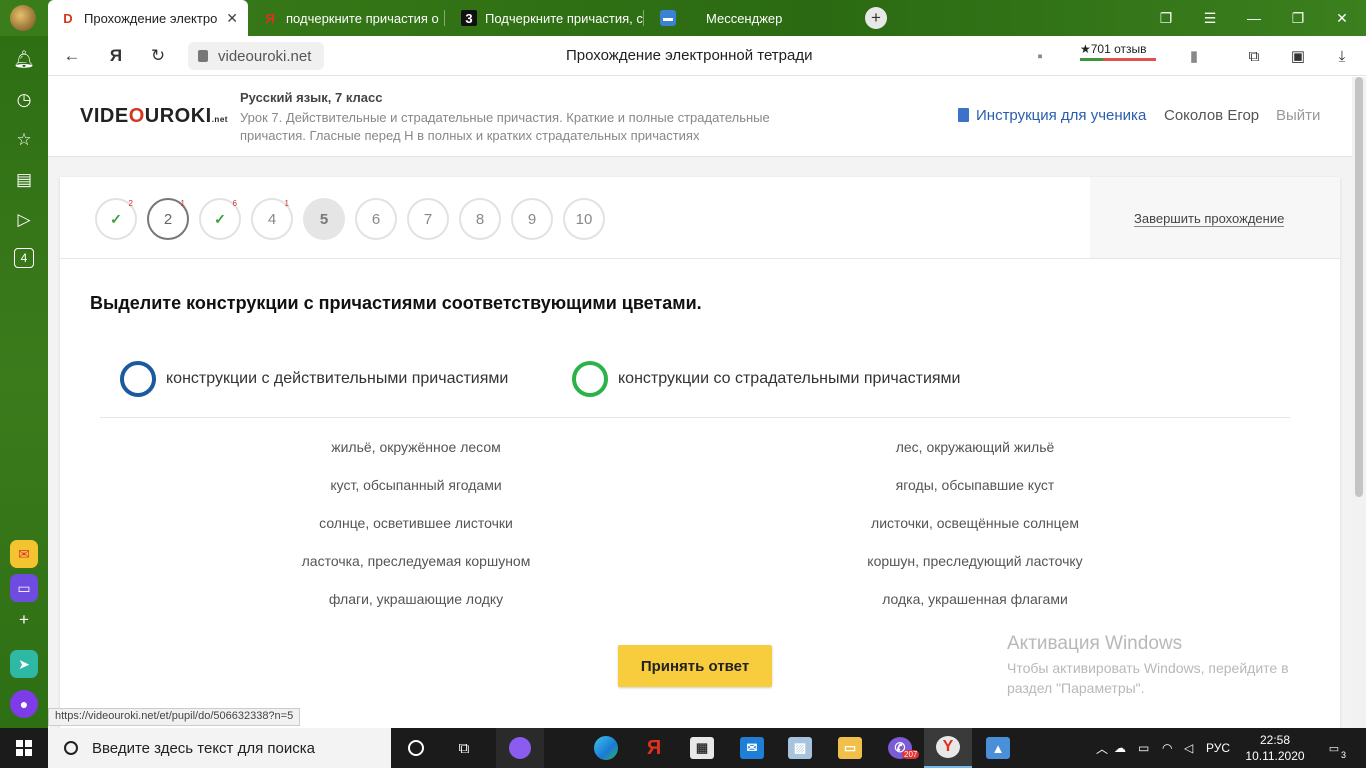 This screenshot has height=768, width=1366. What do you see at coordinates (1342, 56) in the screenshot?
I see `download-icon: ⤓` at bounding box center [1342, 56].